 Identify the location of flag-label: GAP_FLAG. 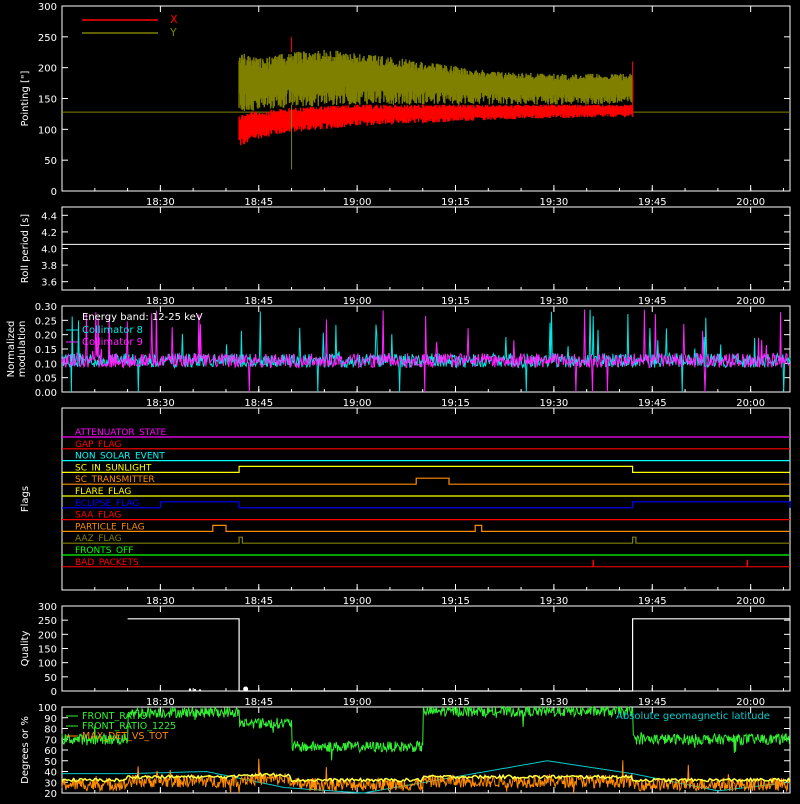
(98, 445).